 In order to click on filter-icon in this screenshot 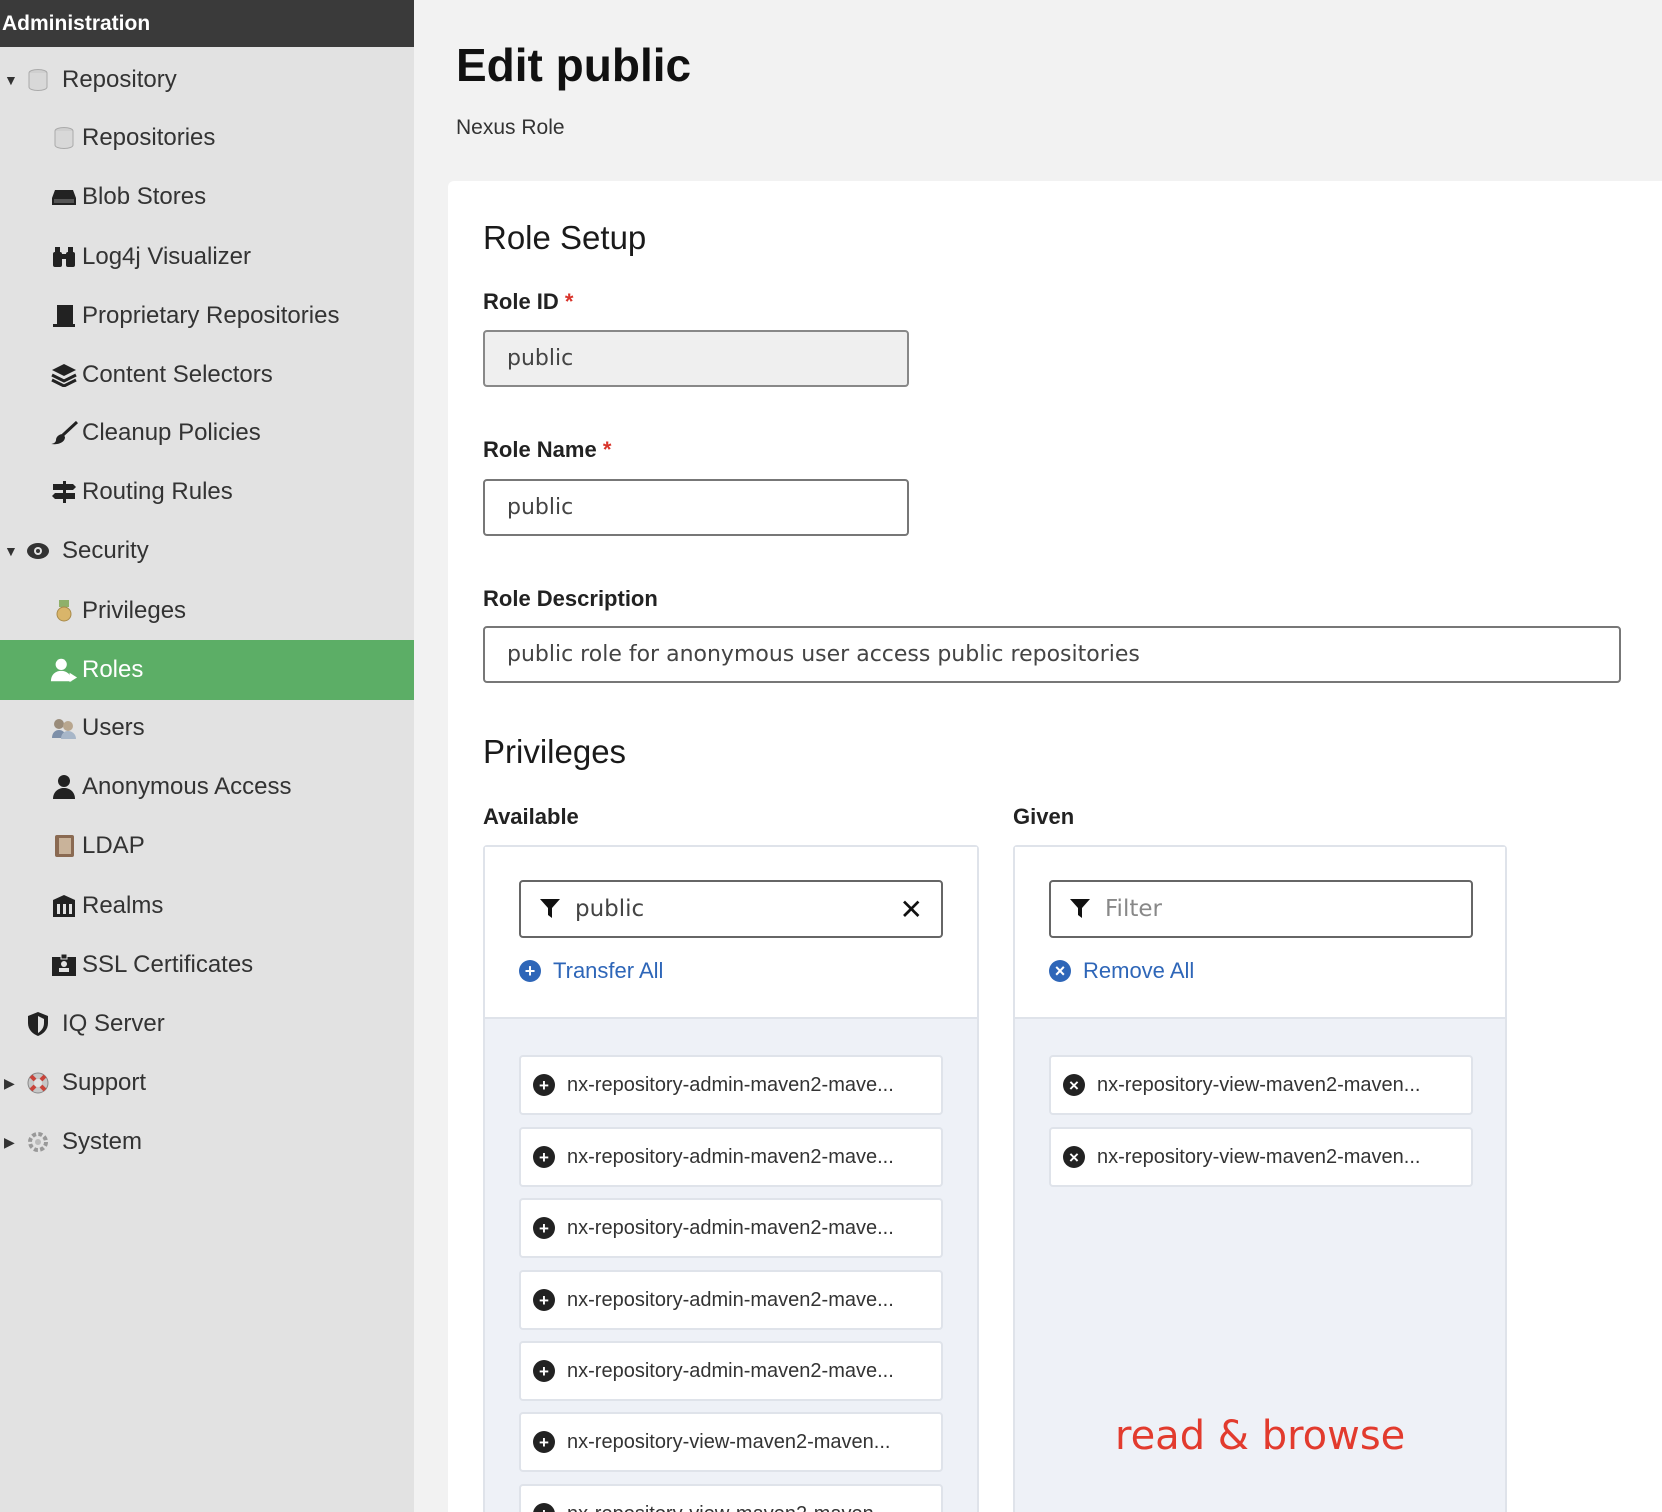, I will do `click(1080, 909)`.